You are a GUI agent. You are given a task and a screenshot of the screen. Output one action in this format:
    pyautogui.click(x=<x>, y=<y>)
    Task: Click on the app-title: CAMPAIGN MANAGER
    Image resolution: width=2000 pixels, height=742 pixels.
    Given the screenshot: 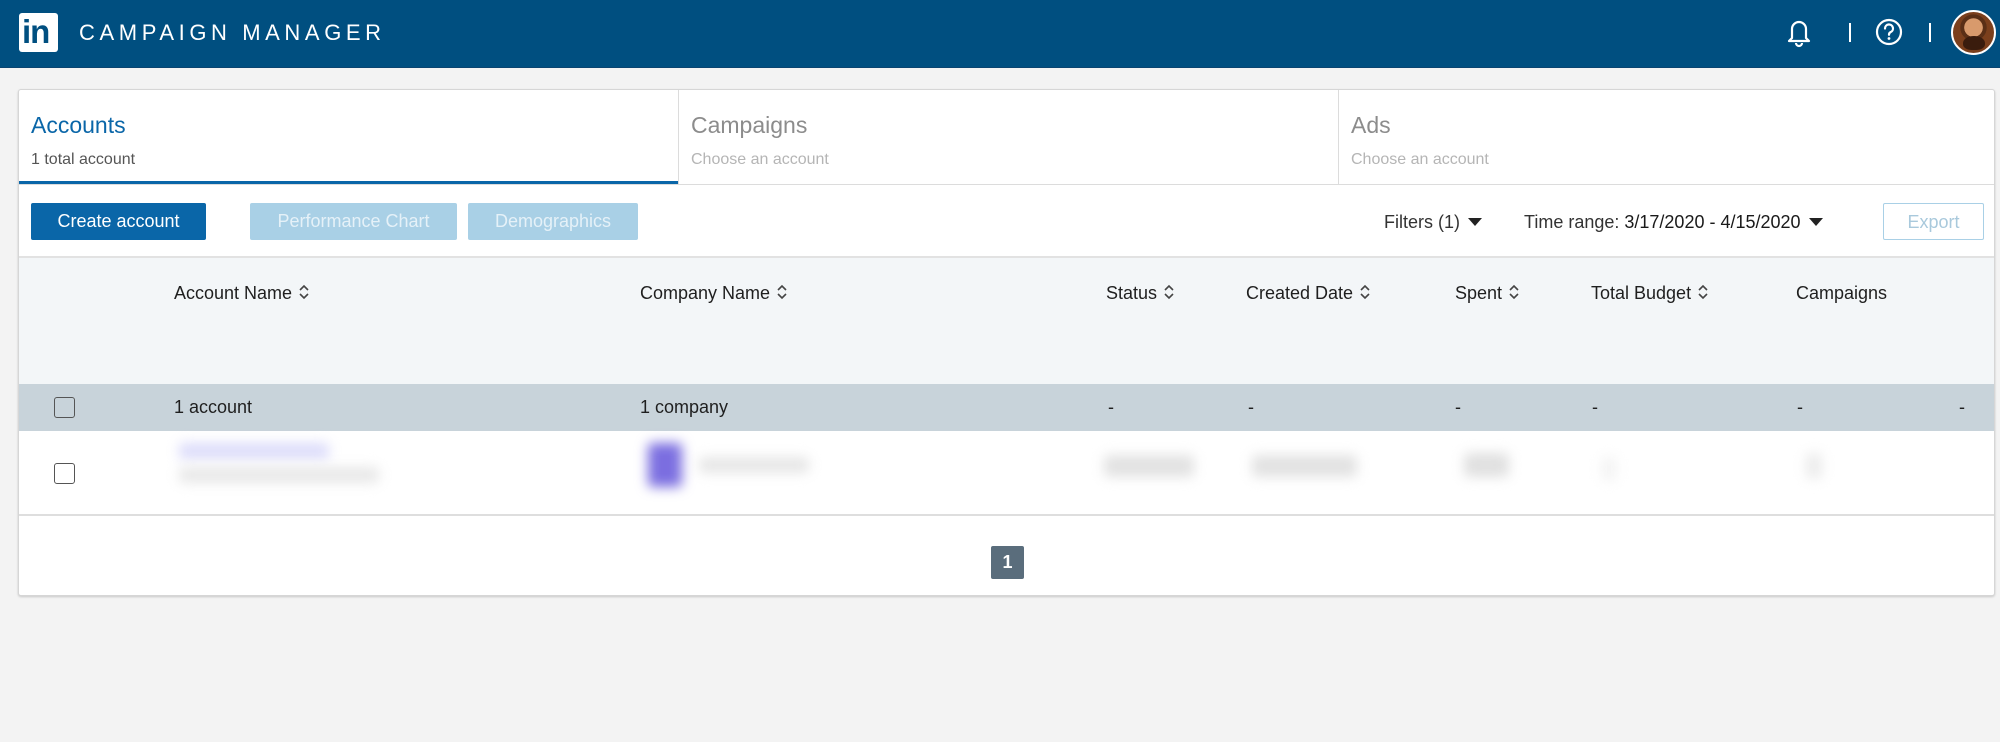 What is the action you would take?
    pyautogui.click(x=232, y=32)
    